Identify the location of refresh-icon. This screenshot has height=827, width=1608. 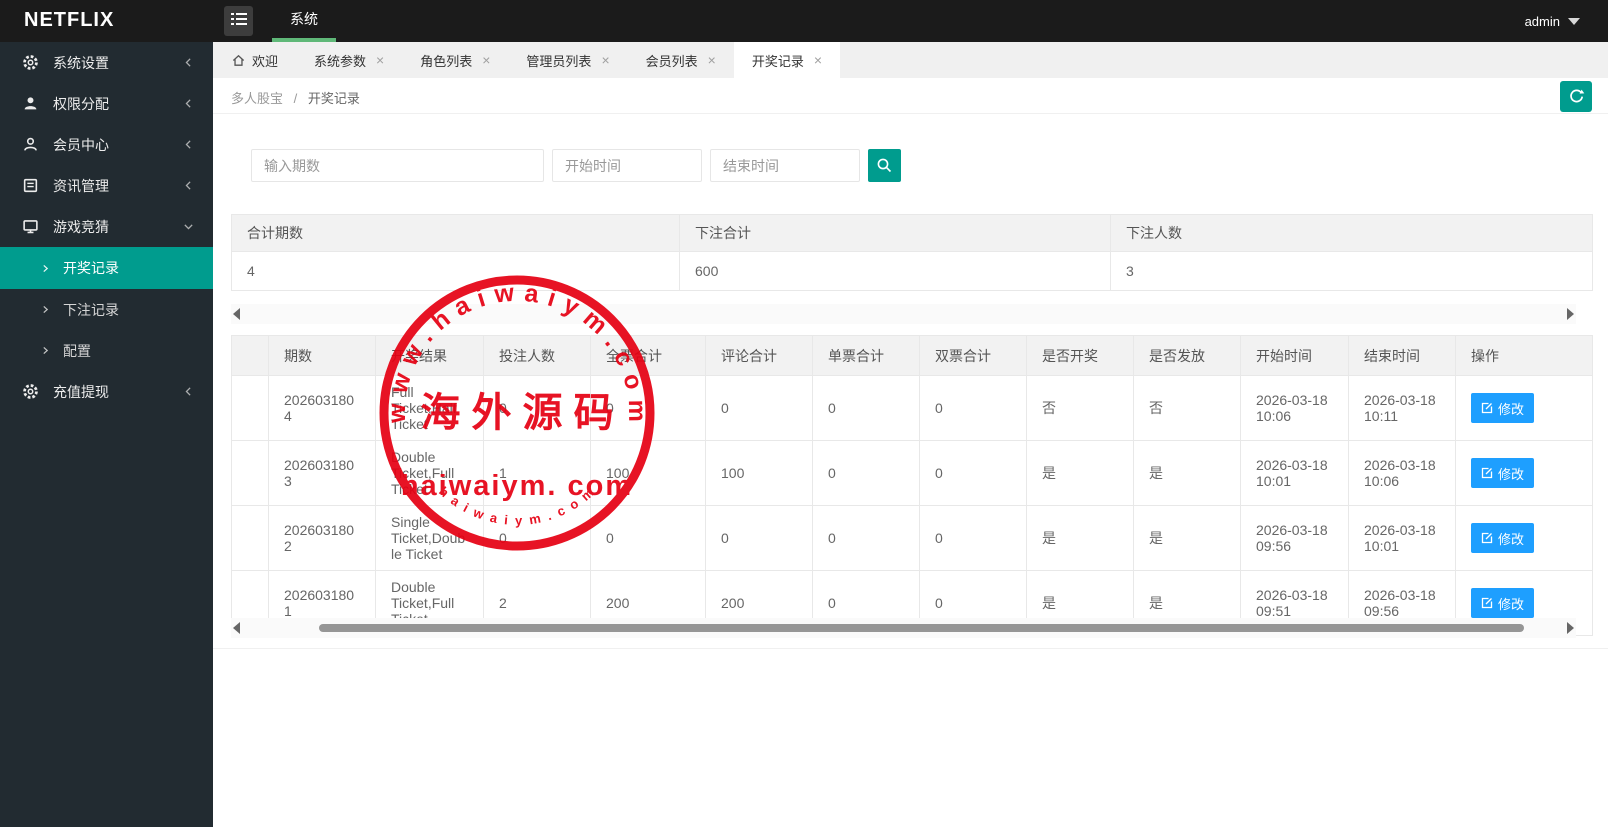
(1576, 96).